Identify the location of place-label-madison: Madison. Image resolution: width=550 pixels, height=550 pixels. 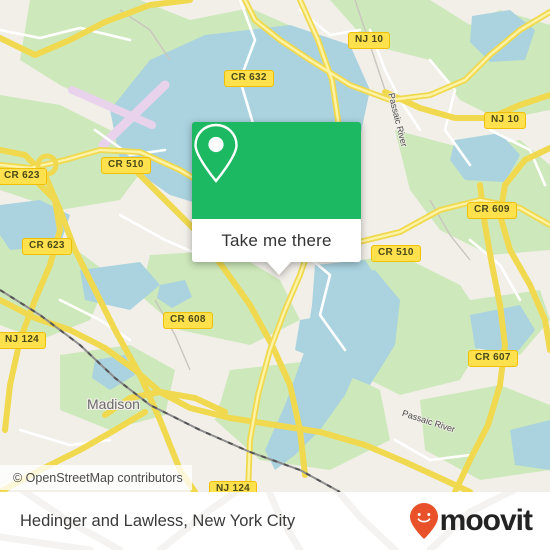
(113, 404).